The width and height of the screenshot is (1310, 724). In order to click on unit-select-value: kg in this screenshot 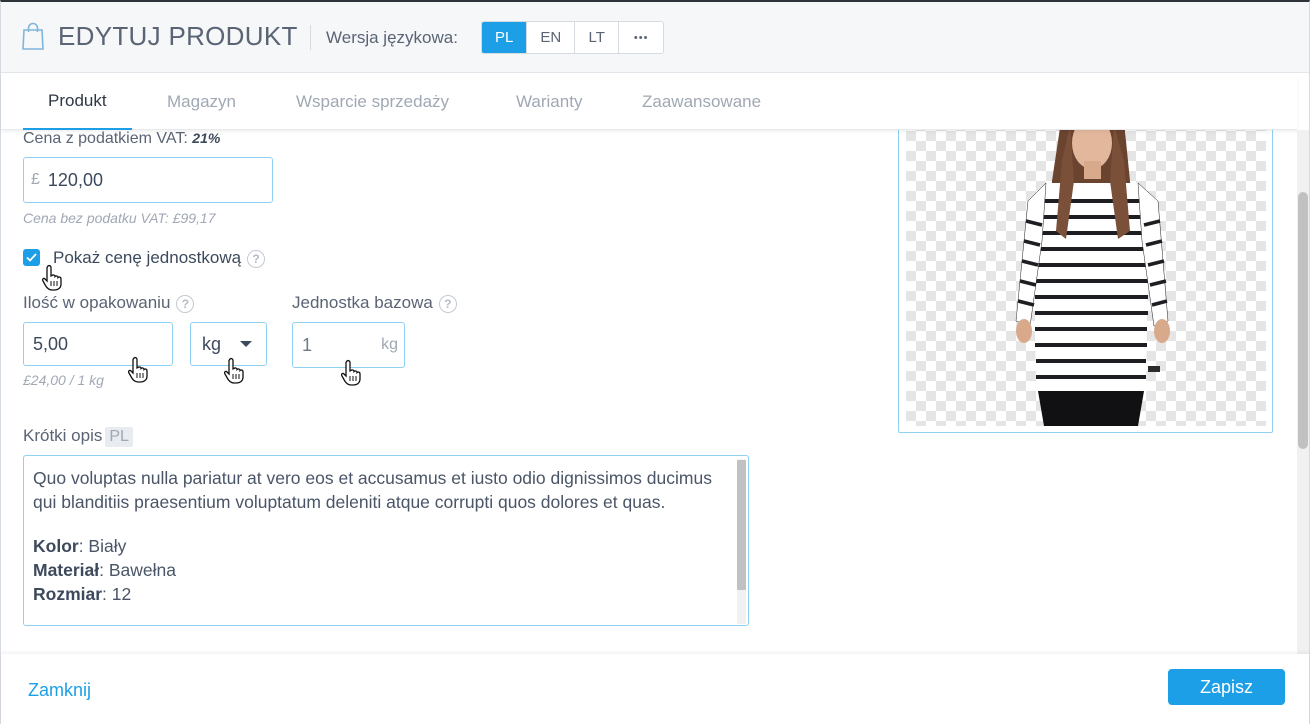, I will do `click(212, 343)`.